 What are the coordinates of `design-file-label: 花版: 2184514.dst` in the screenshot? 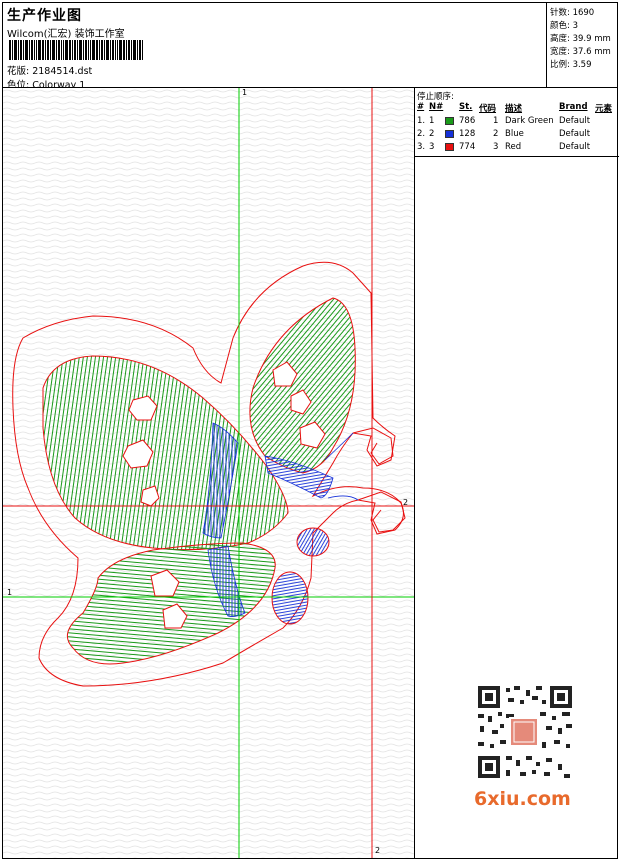 It's located at (50, 71).